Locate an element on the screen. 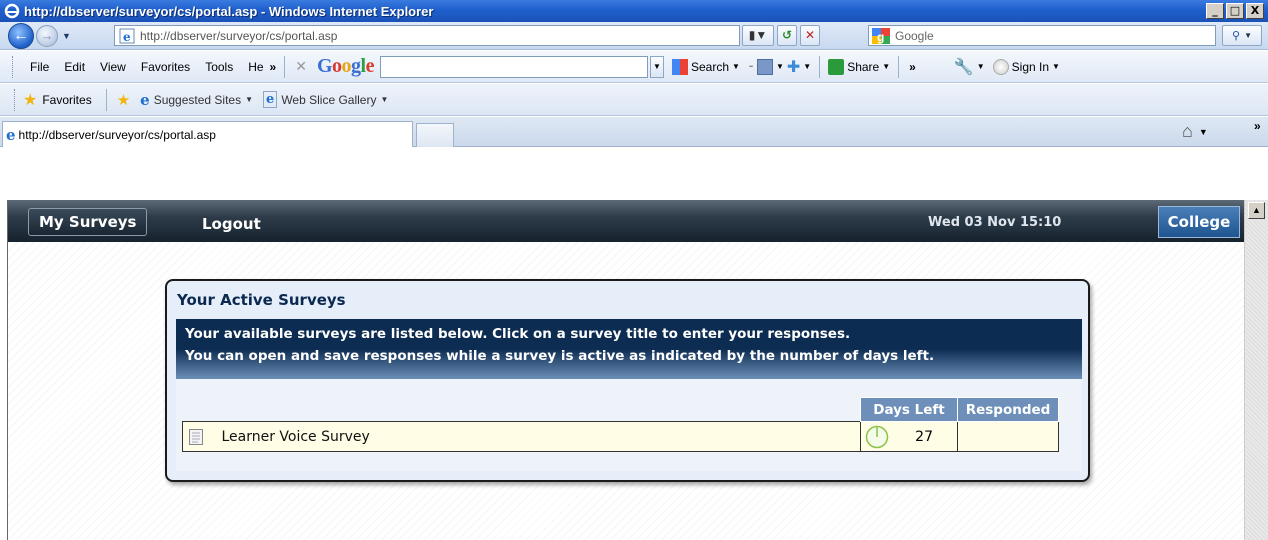 The width and height of the screenshot is (1268, 540). wrench-settings-button: 🔧 ▼ is located at coordinates (969, 67).